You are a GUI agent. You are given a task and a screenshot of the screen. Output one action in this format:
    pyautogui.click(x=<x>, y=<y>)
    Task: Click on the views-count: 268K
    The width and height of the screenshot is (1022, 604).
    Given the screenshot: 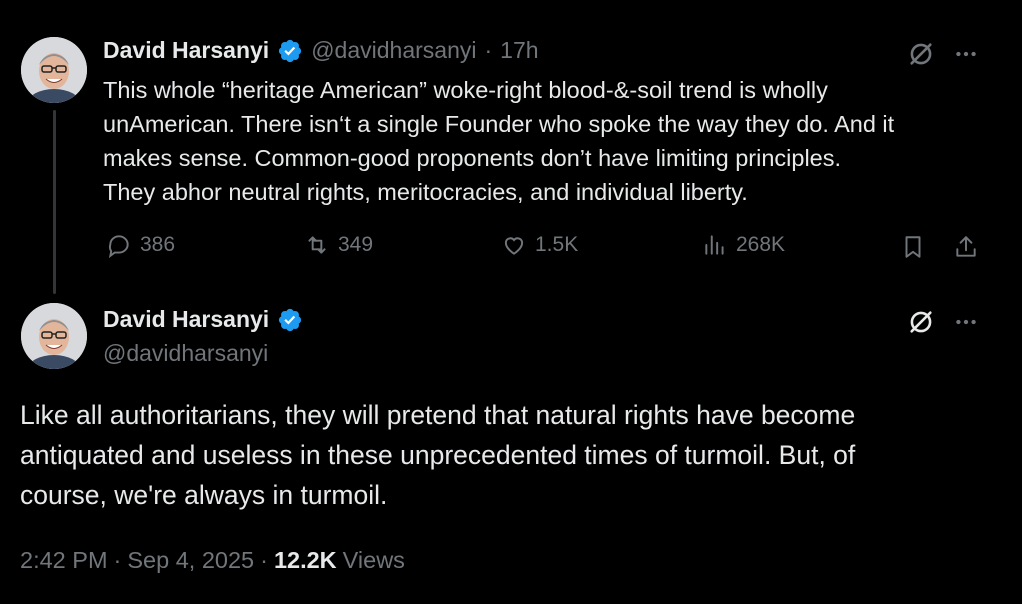 What is the action you would take?
    pyautogui.click(x=761, y=244)
    